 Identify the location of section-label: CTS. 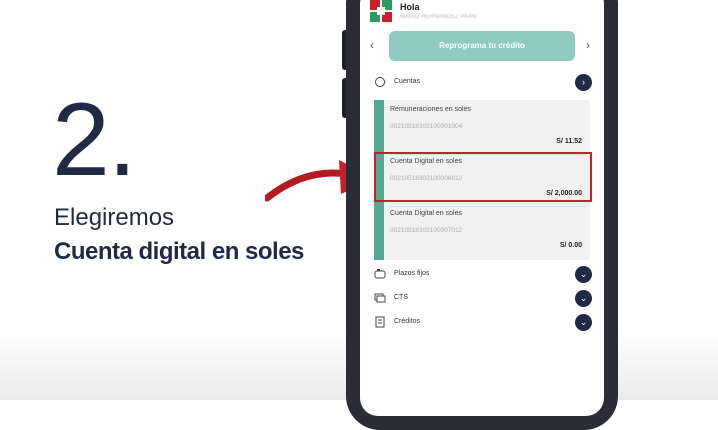
(401, 297).